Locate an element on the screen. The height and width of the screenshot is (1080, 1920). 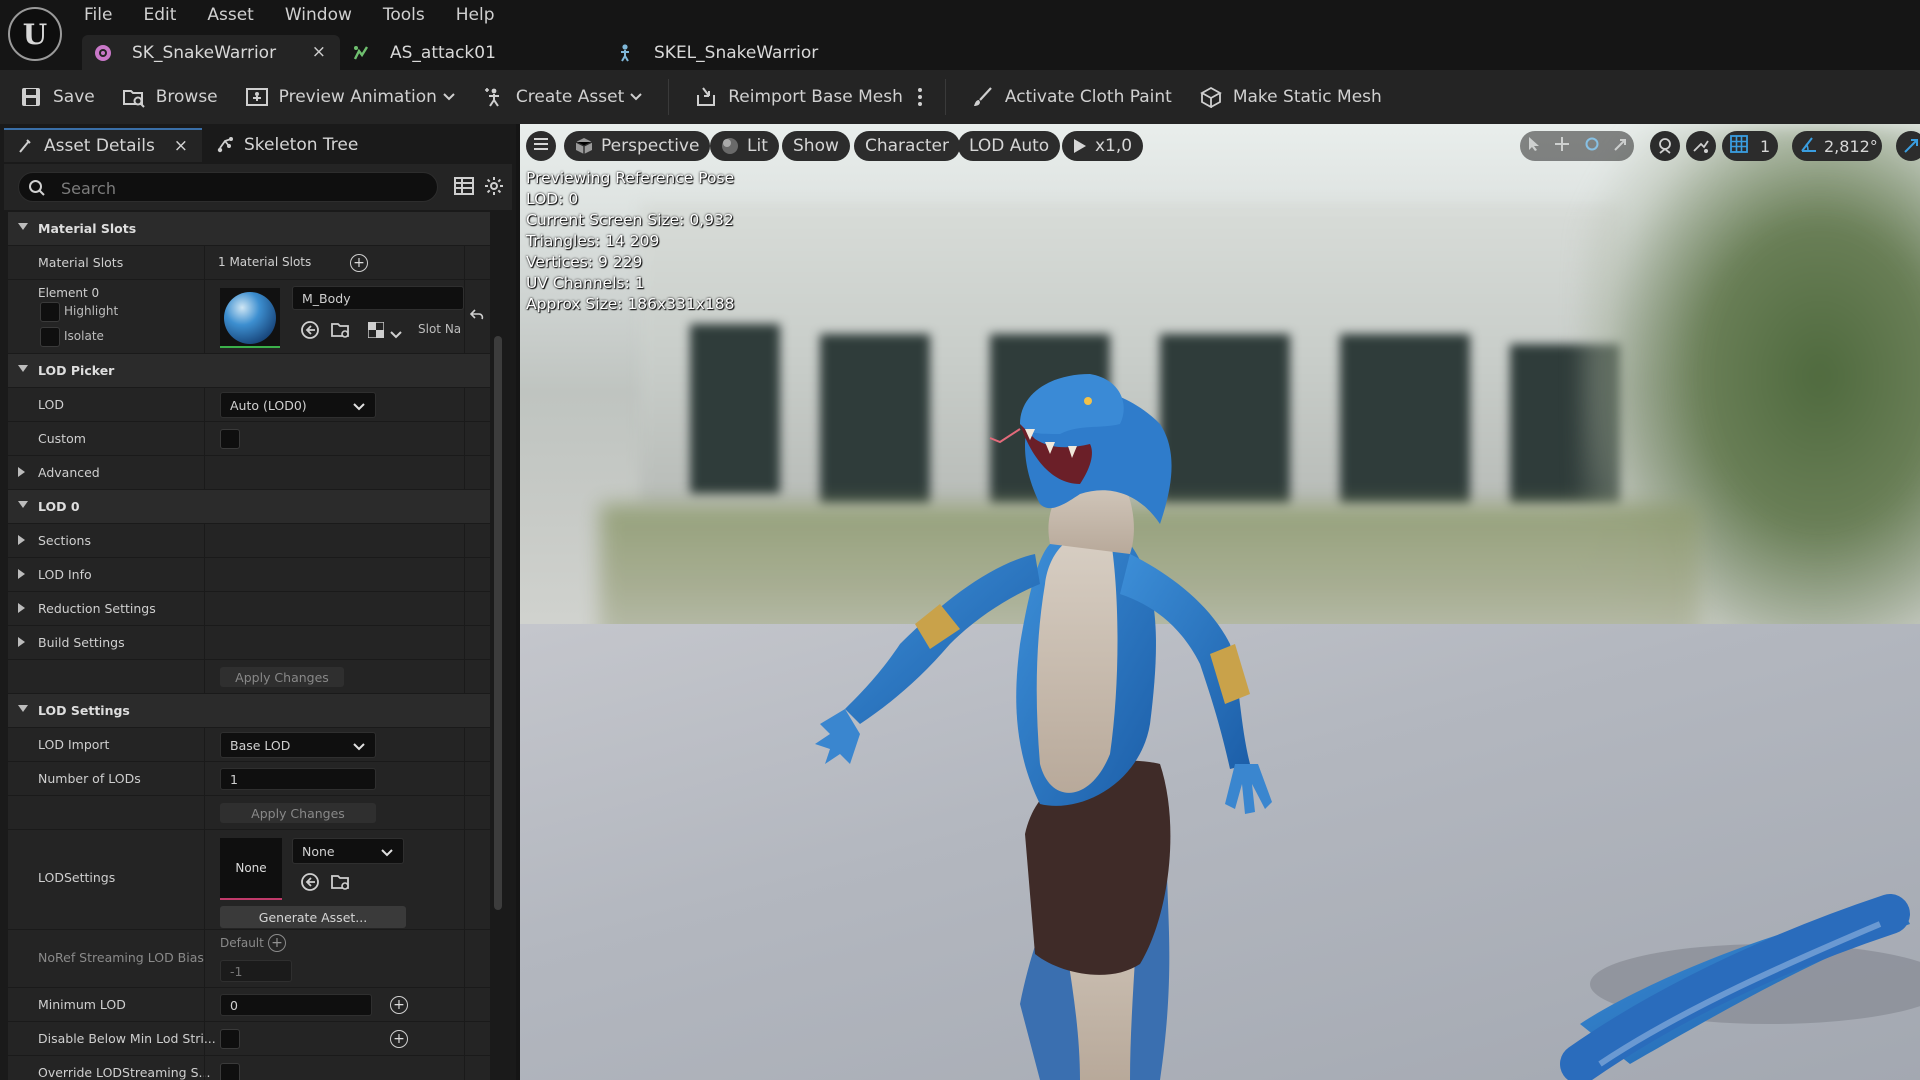
stat-line: Triangles: 14 209 is located at coordinates (593, 241).